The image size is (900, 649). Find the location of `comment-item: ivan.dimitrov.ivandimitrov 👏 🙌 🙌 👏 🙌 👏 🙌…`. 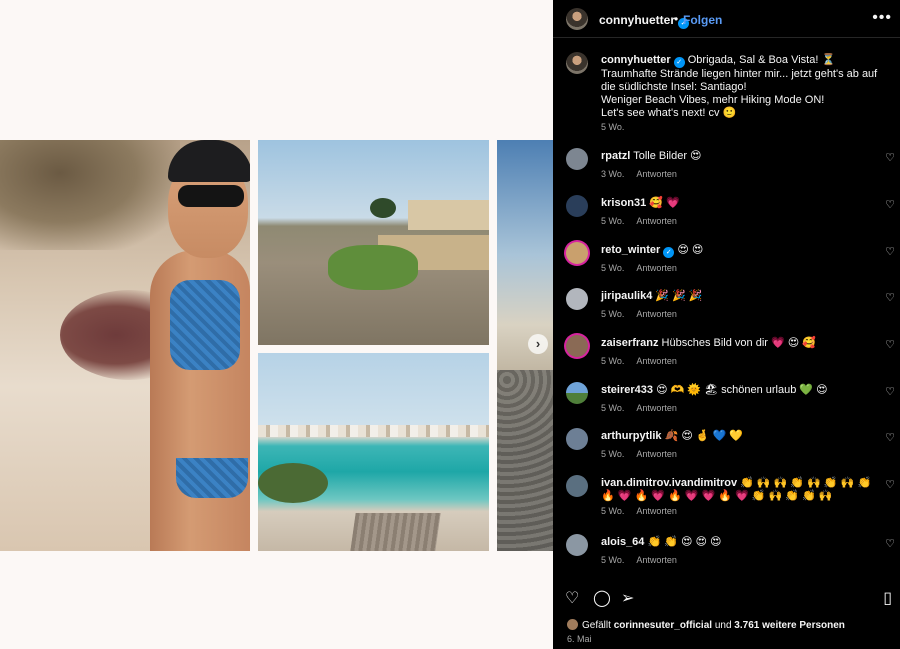

comment-item: ivan.dimitrov.ivandimitrov 👏 🙌 🙌 👏 🙌 👏 🙌… is located at coordinates (726, 503).